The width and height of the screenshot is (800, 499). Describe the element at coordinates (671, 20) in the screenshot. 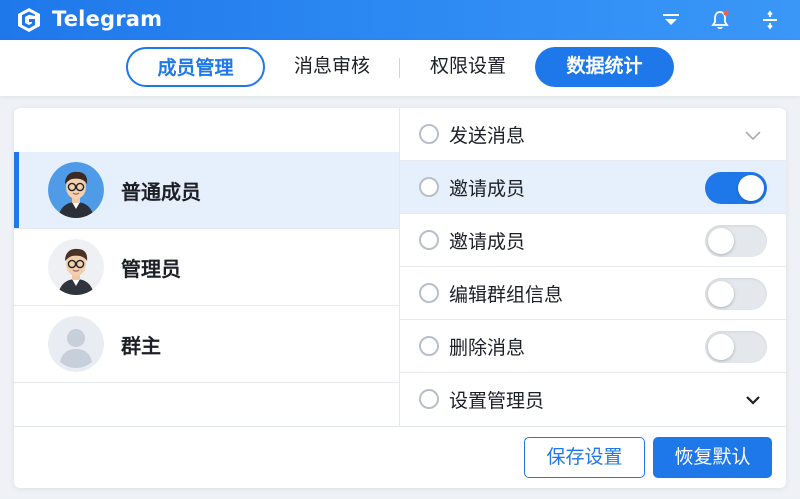

I see `dropdown-icon` at that location.